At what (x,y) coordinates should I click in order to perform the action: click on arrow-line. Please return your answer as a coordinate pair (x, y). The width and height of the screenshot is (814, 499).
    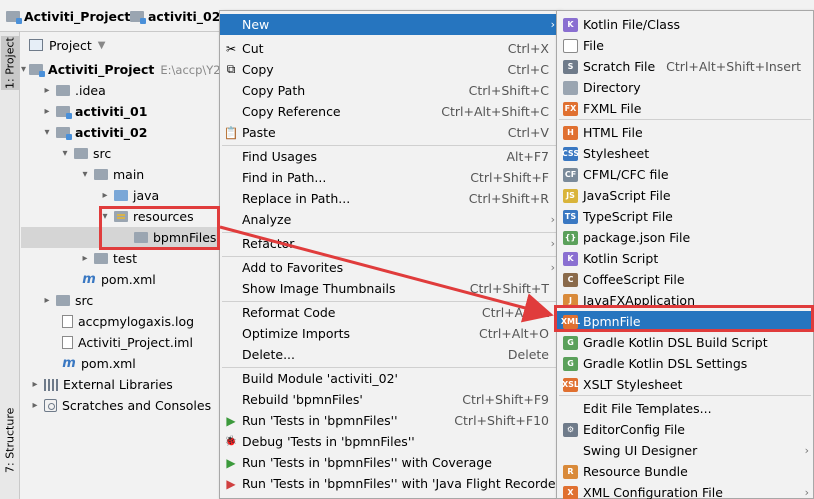
    Looking at the image, I should click on (386, 274).